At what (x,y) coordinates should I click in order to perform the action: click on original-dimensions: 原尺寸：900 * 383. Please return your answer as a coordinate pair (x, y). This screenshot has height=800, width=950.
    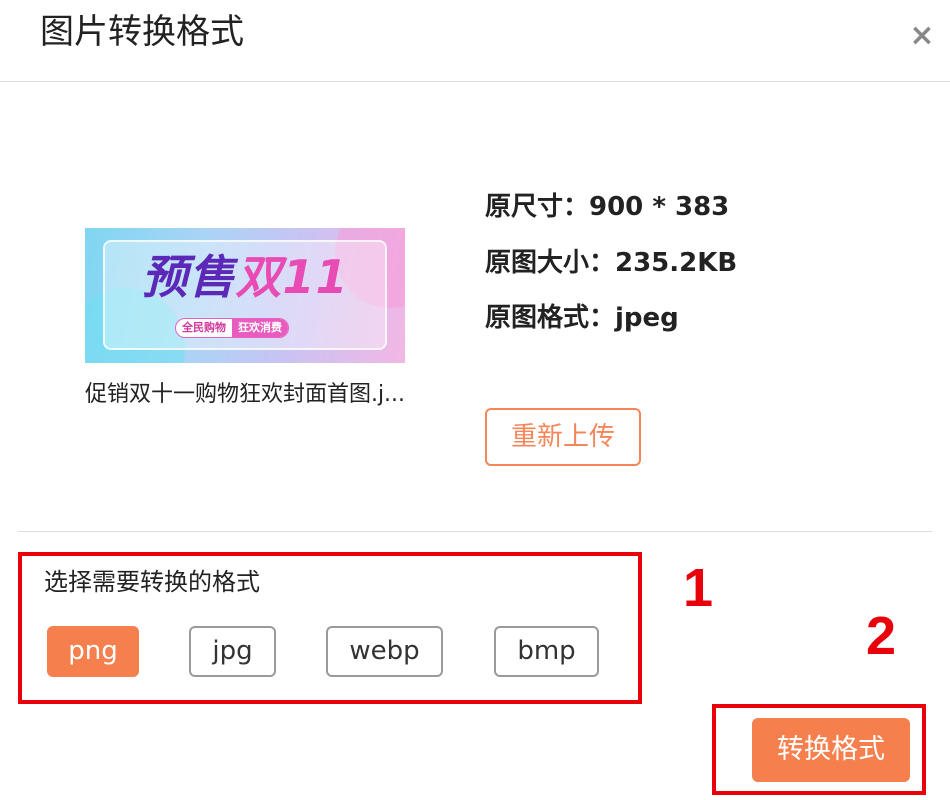
    Looking at the image, I should click on (607, 207).